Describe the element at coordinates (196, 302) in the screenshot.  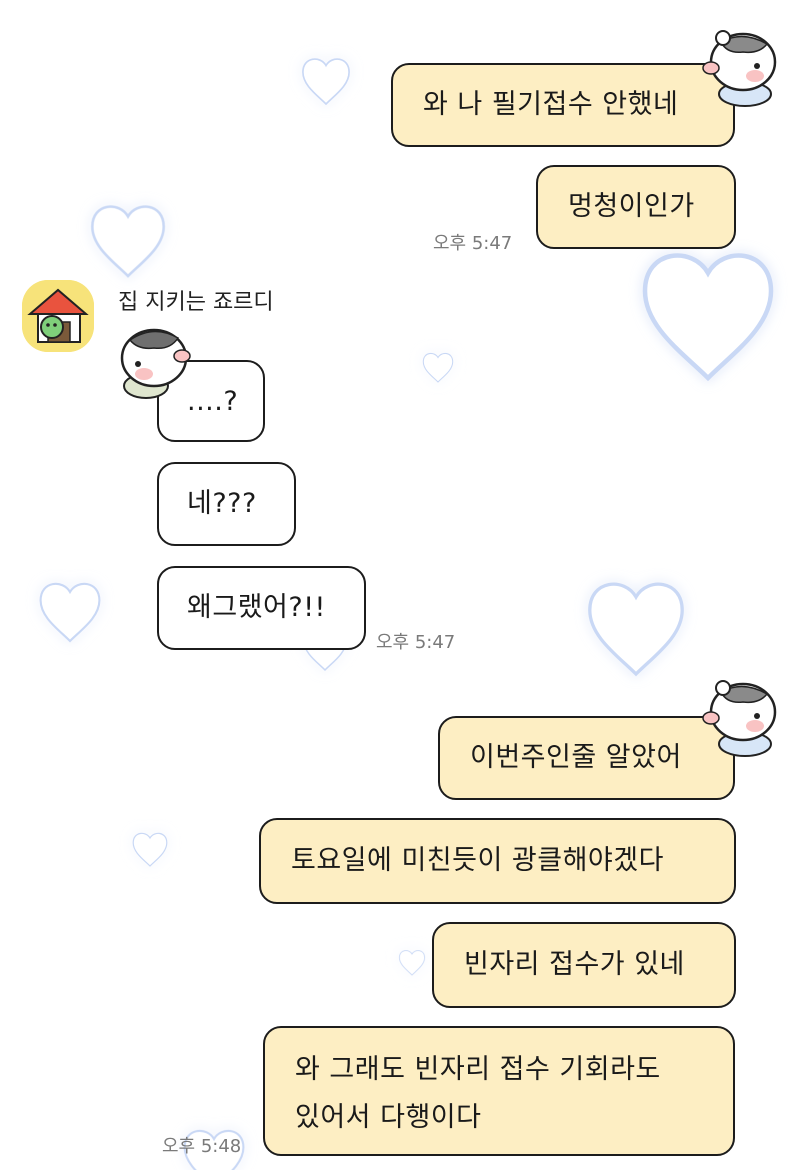
I see `sender-name: 집 지키는 죠르디` at that location.